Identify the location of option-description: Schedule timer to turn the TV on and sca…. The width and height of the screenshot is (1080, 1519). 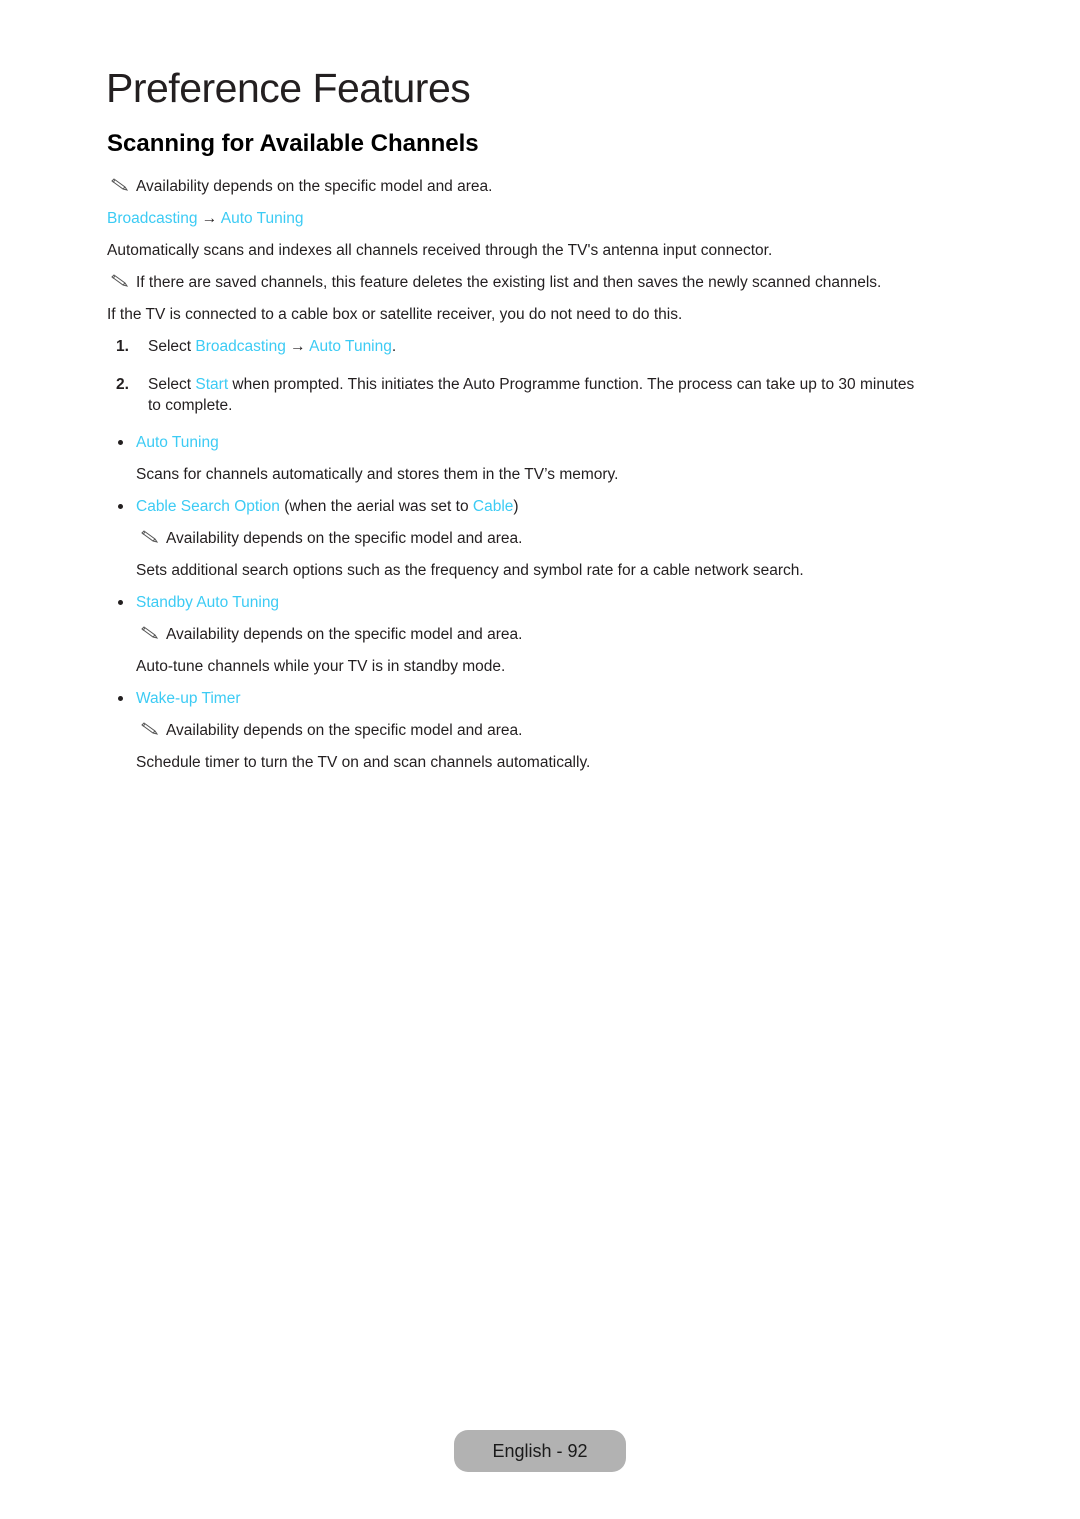
(363, 762).